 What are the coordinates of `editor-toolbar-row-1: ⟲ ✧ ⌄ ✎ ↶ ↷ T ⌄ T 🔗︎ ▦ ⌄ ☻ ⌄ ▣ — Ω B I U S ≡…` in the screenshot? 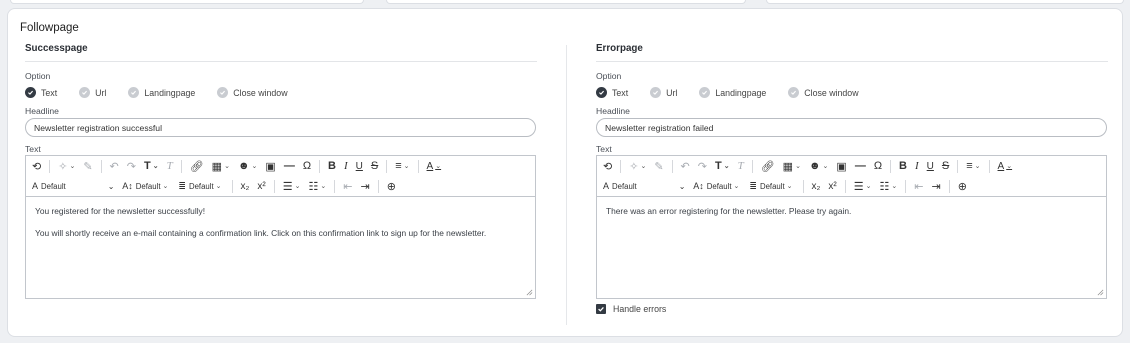 It's located at (851, 166).